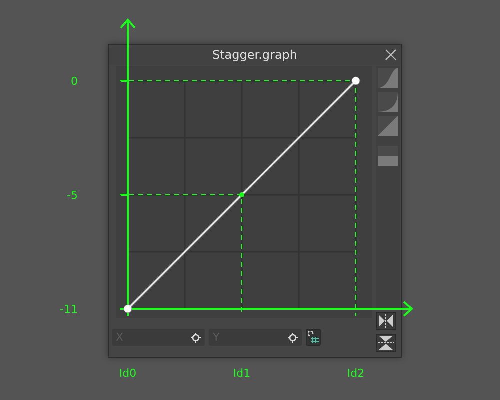 This screenshot has width=500, height=400. Describe the element at coordinates (356, 373) in the screenshot. I see `x-axis-label: Id2` at that location.